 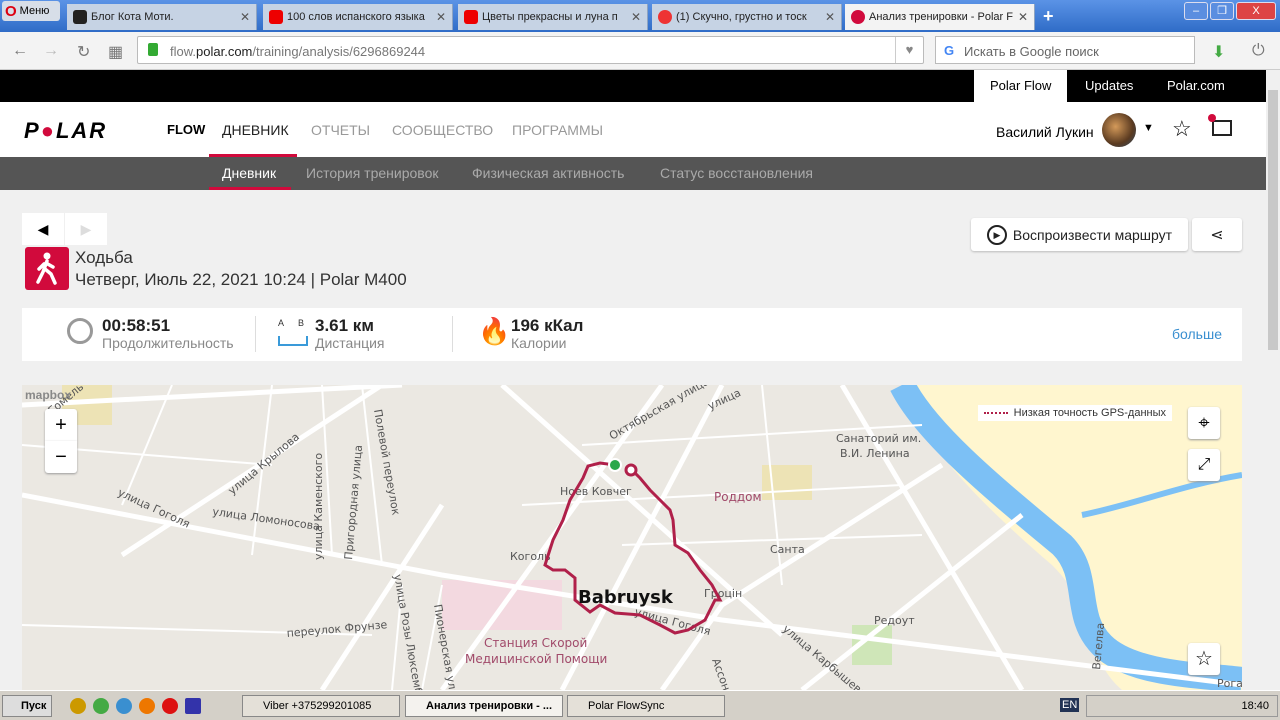 I want to click on notifications-icon, so click(x=1220, y=125).